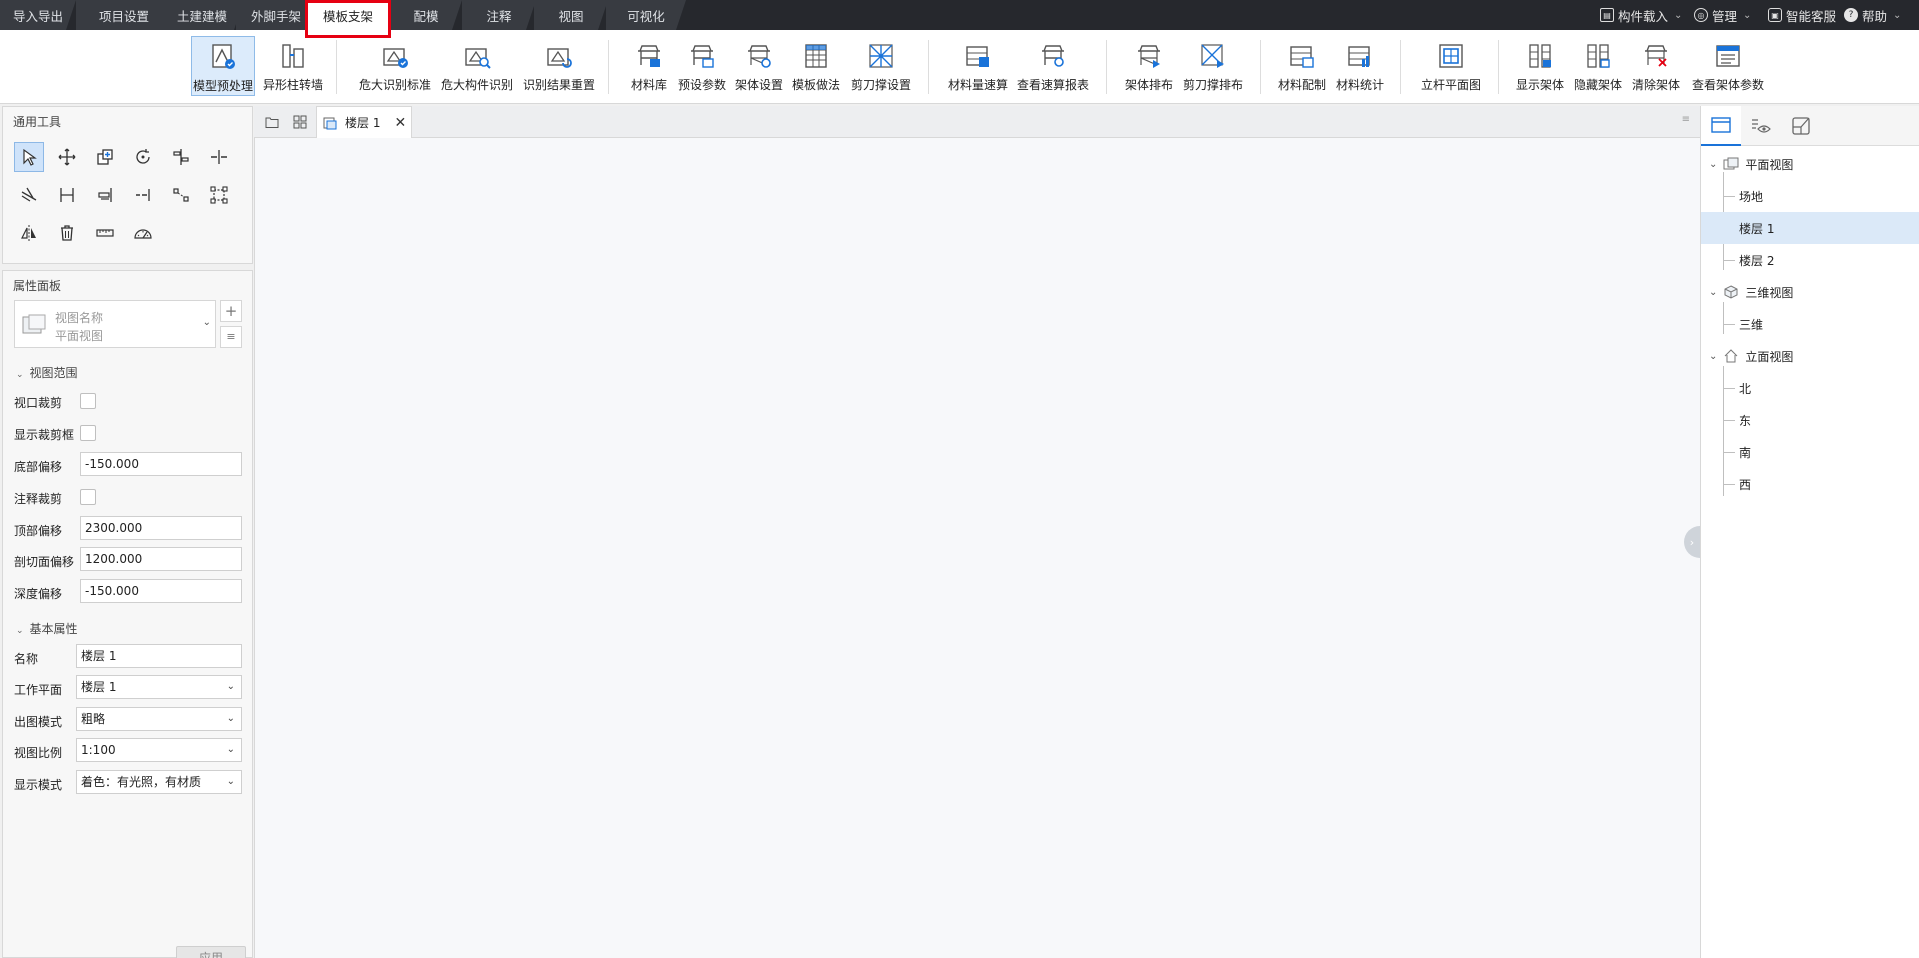 The width and height of the screenshot is (1919, 958). What do you see at coordinates (1213, 66) in the screenshot?
I see `scissor-brace-layout-button: 剪刀撑排布` at bounding box center [1213, 66].